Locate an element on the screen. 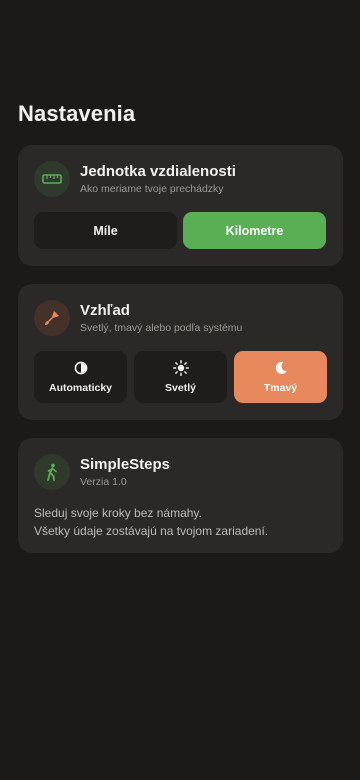  kilometers-option-button: Kilometre is located at coordinates (254, 230).